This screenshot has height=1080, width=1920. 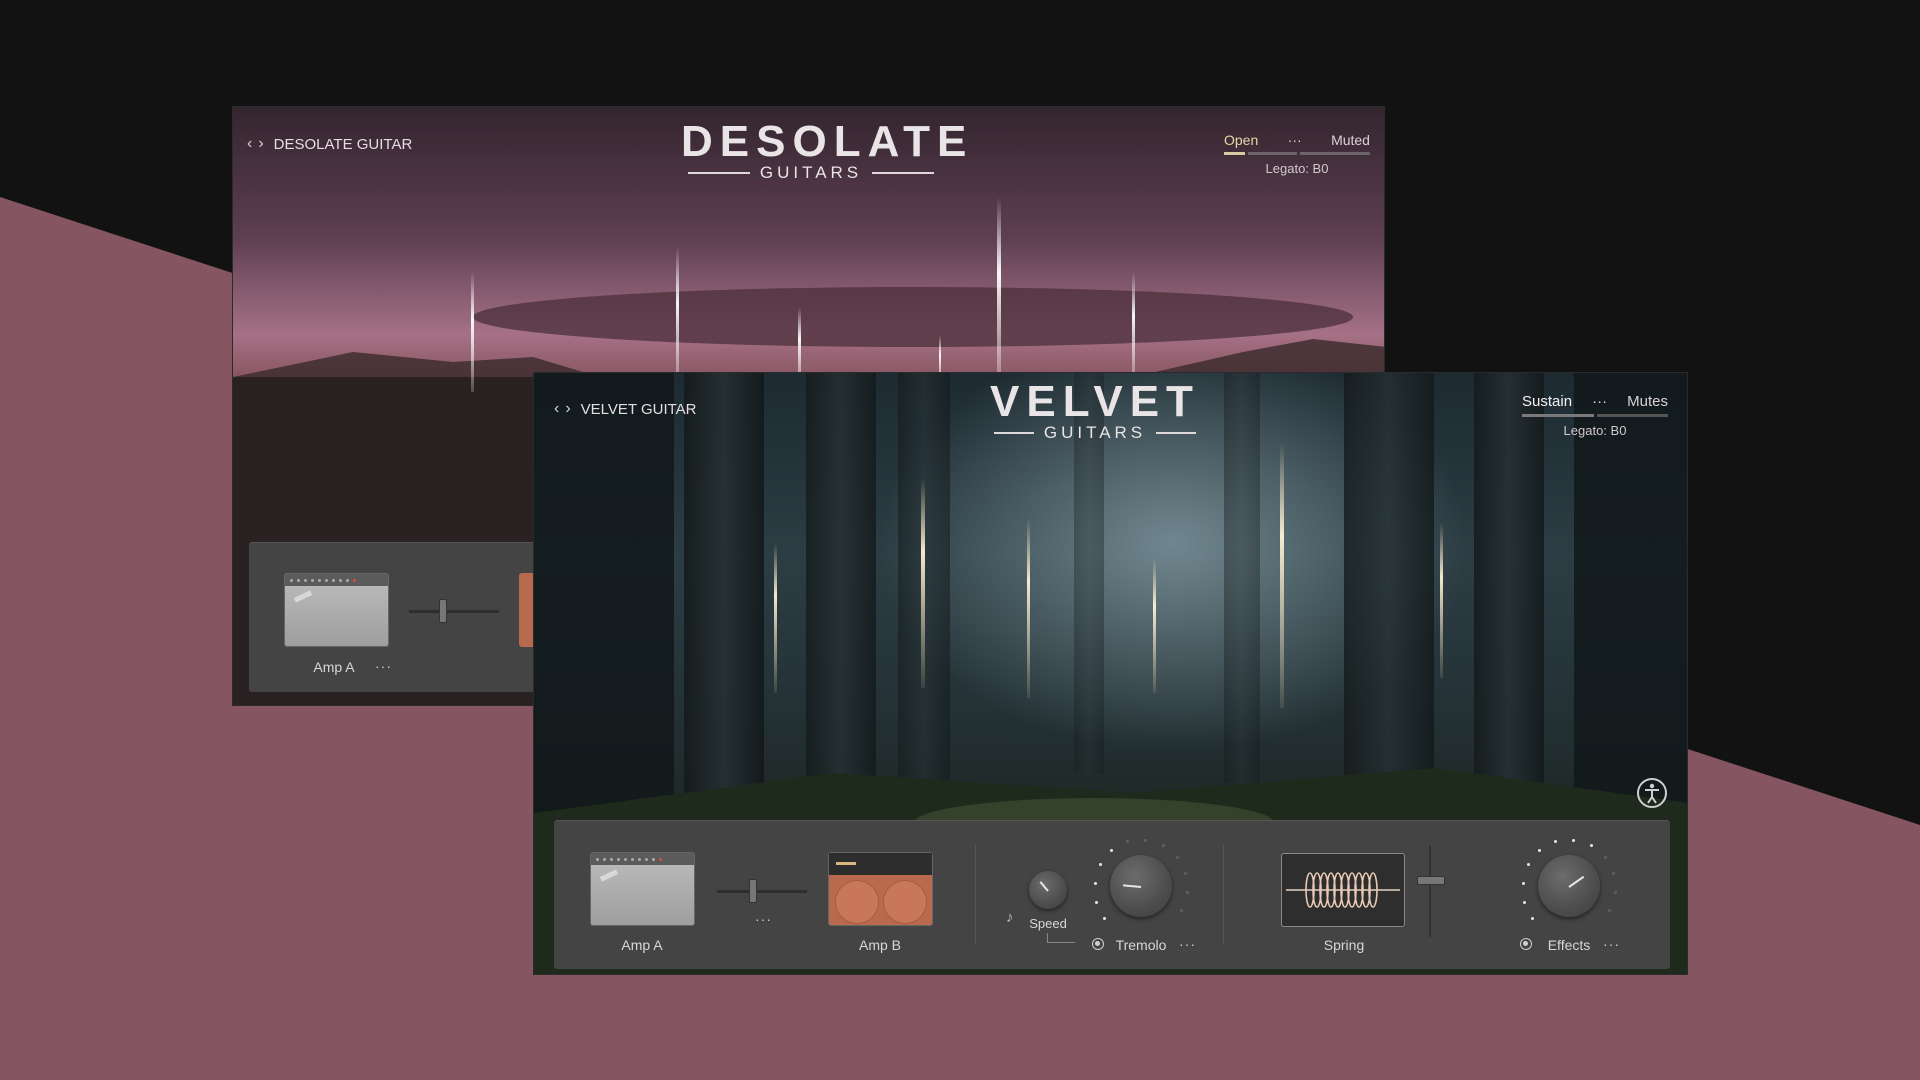 What do you see at coordinates (763, 919) in the screenshot?
I see `amp-mix-menu: ···` at bounding box center [763, 919].